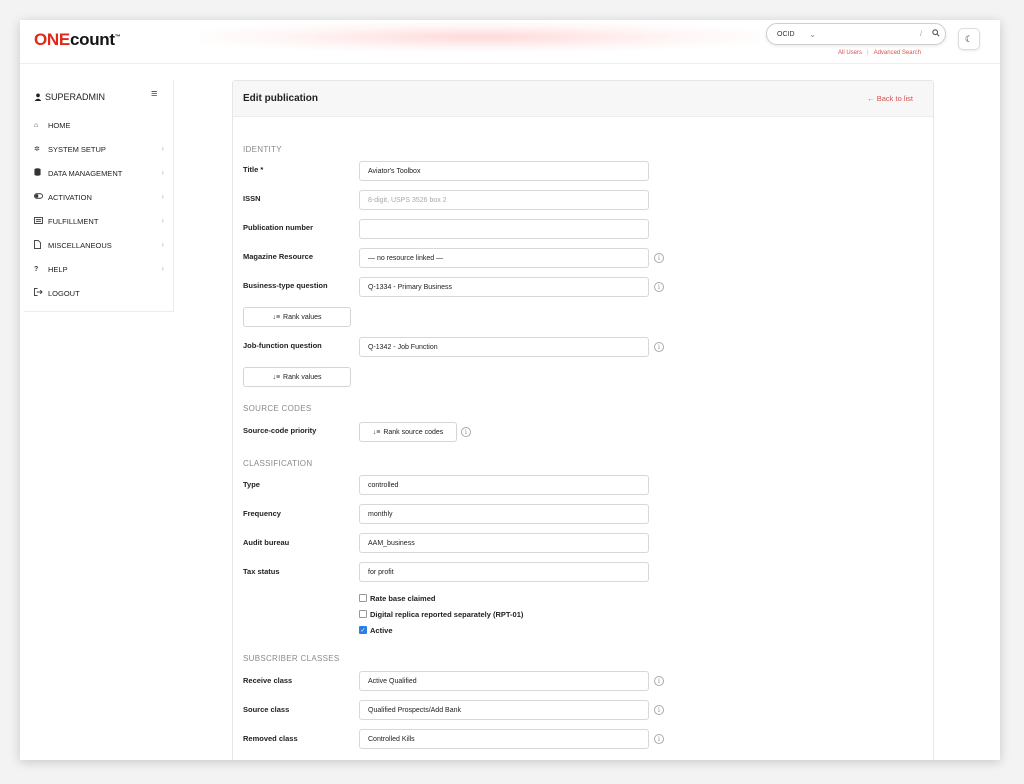 This screenshot has width=1024, height=784. I want to click on sidebar-item-help: ? HELP ›, so click(99, 269).